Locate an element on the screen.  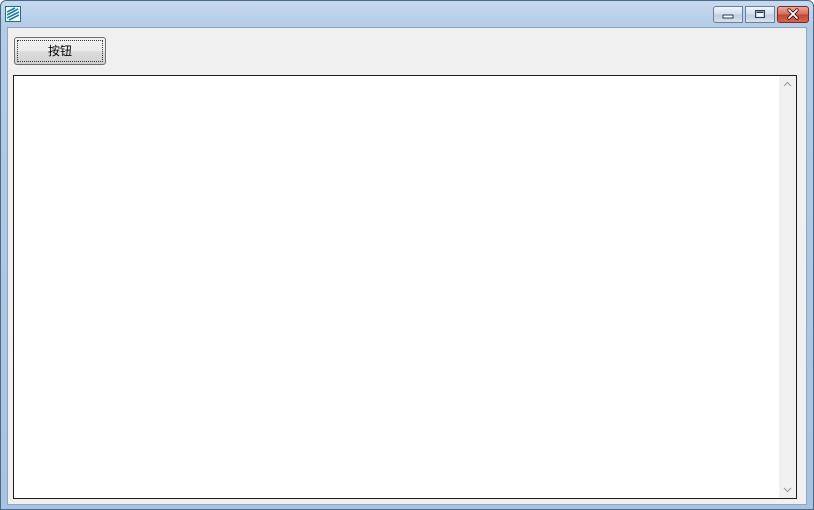
close-icon is located at coordinates (793, 14).